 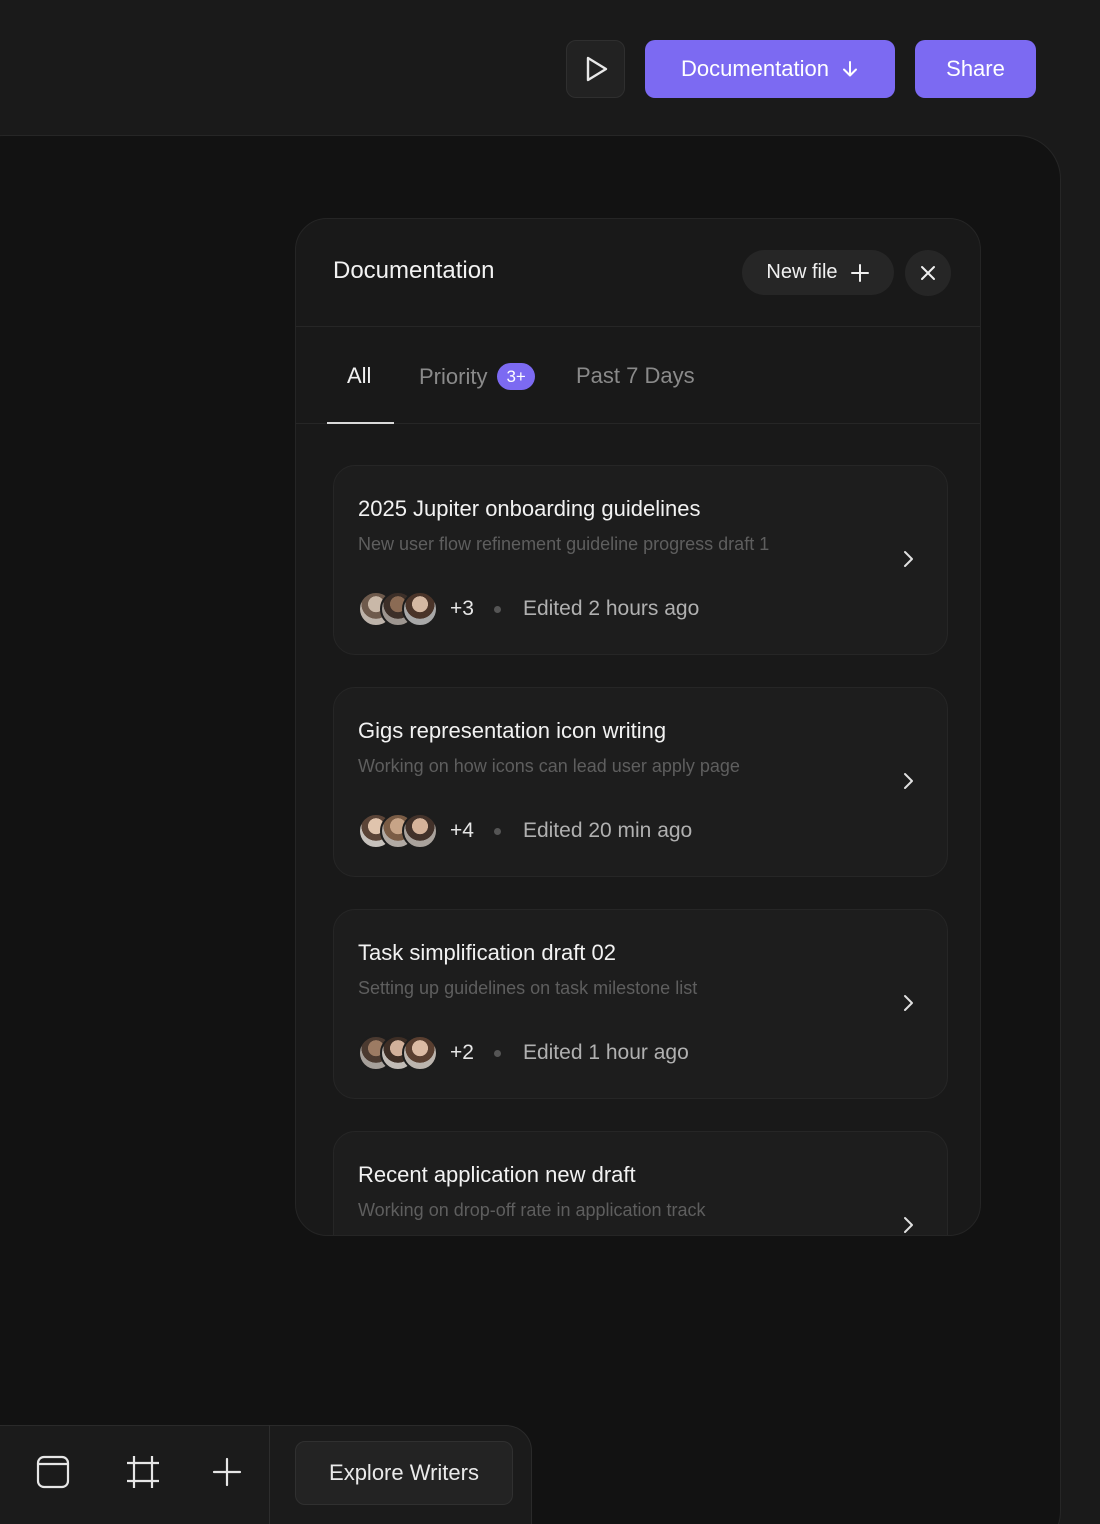 What do you see at coordinates (497, 1174) in the screenshot?
I see `card-title: Recent application new draft` at bounding box center [497, 1174].